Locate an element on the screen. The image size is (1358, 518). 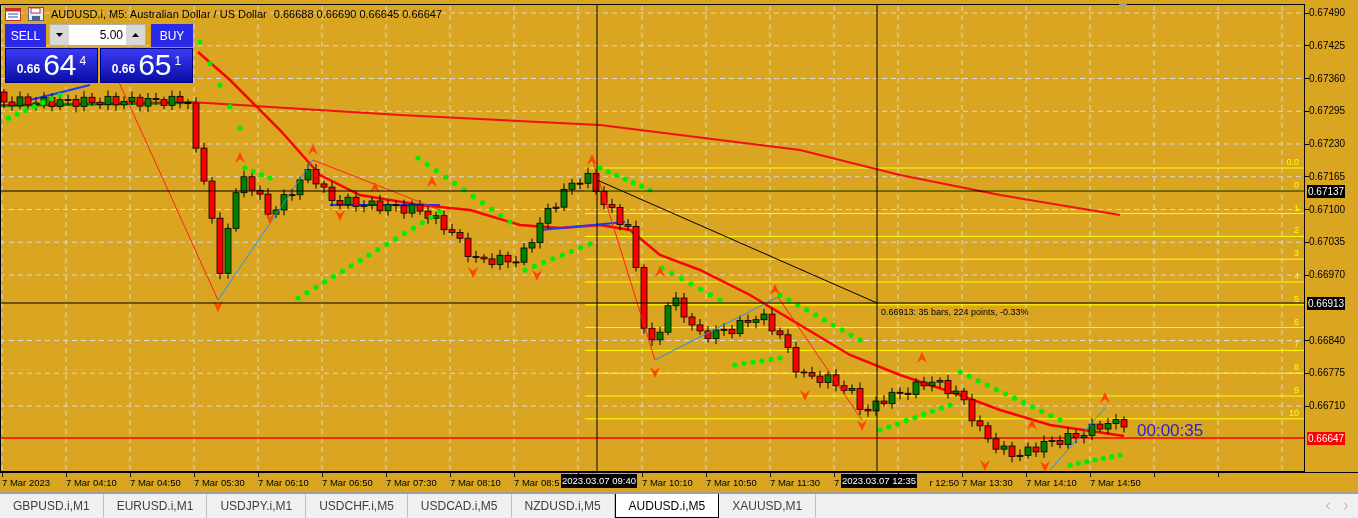
chart-tab: EURUSD.i,M1 is located at coordinates (155, 506).